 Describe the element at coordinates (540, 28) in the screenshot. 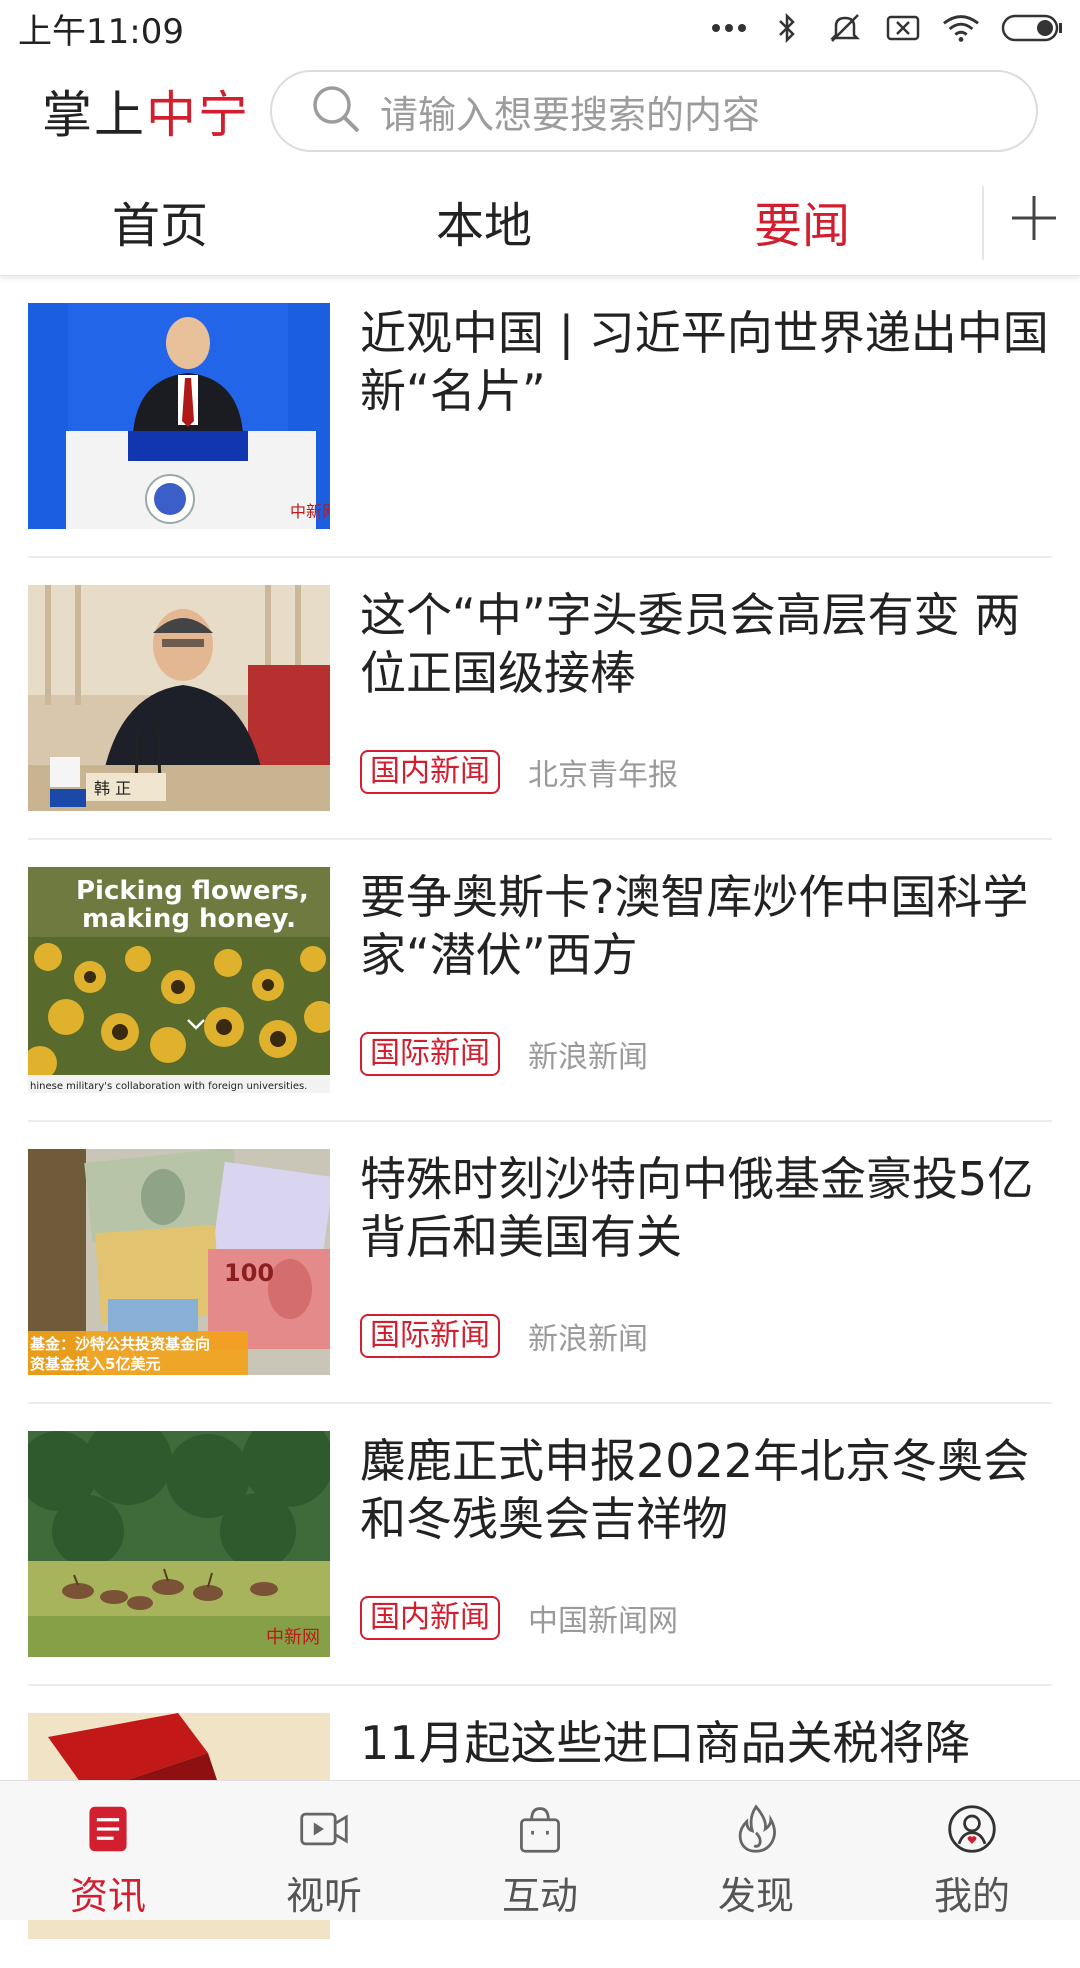

I see `status-bar: 上午11:09` at that location.